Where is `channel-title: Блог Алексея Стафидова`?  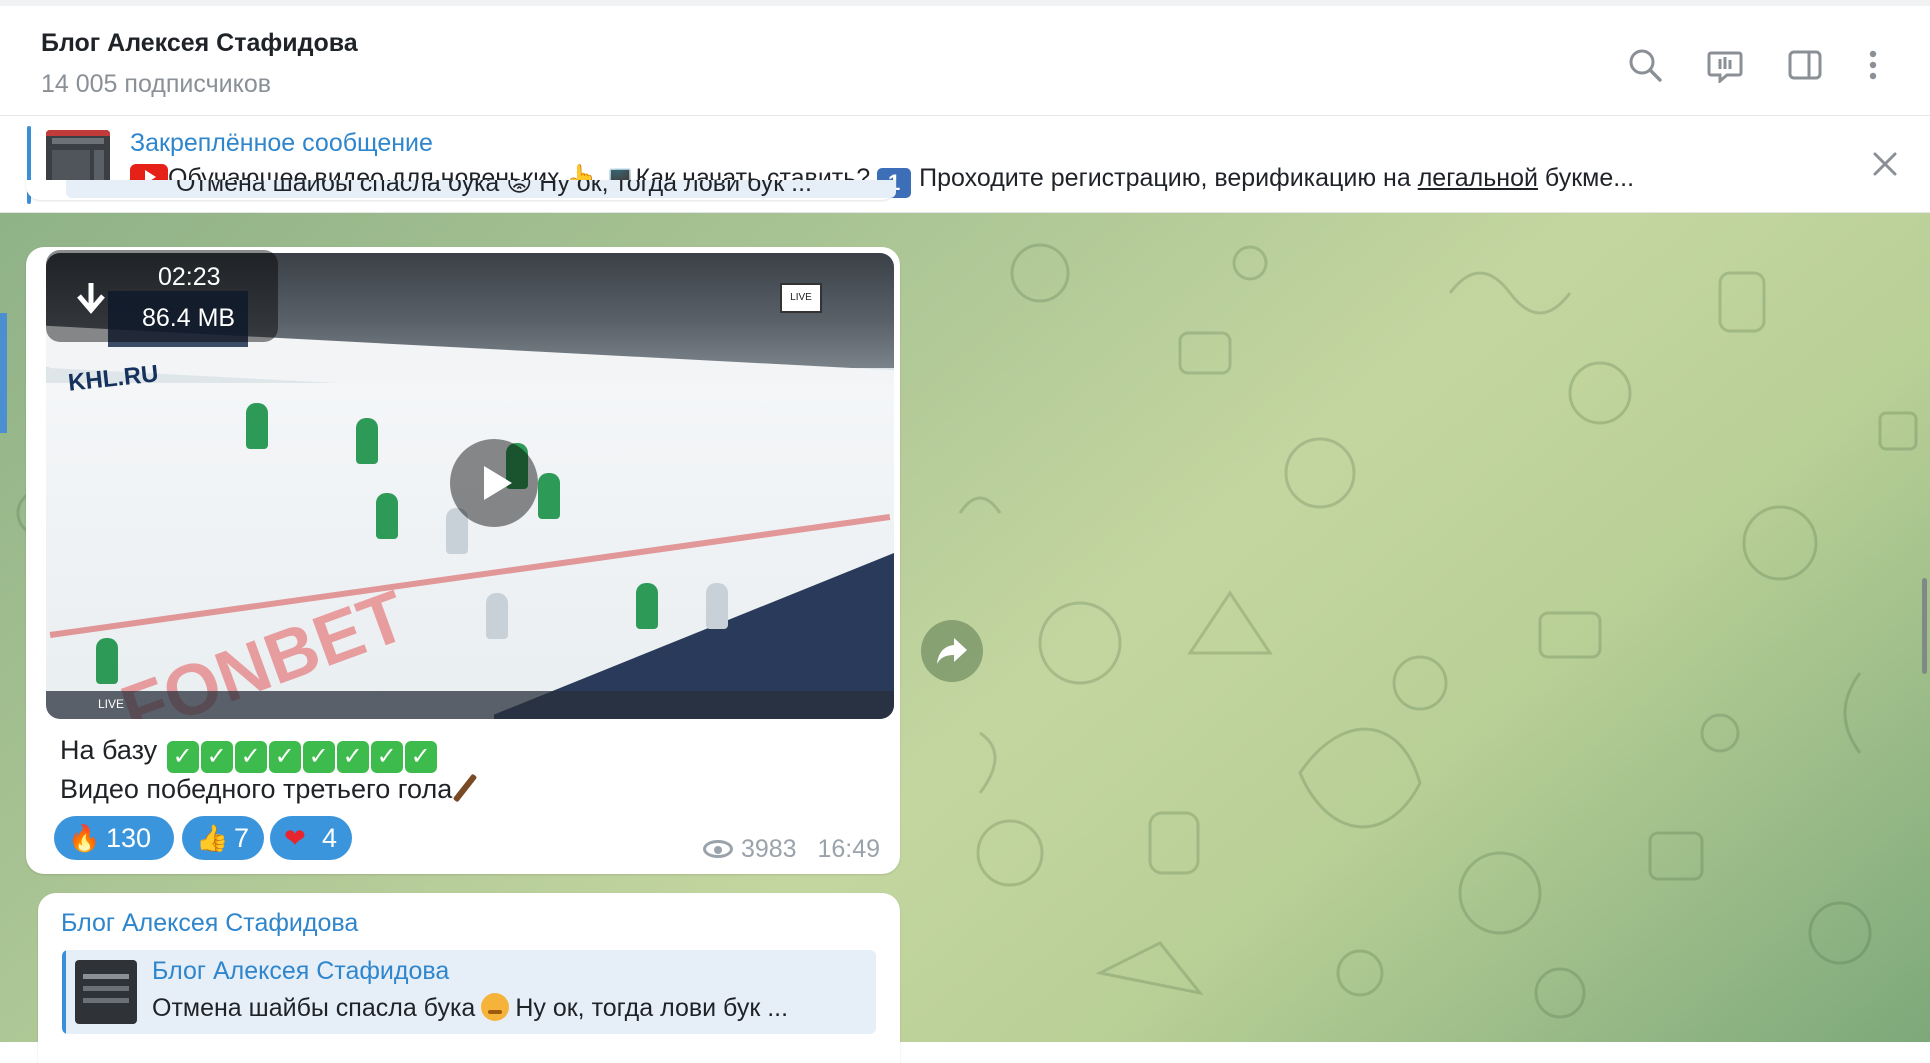 channel-title: Блог Алексея Стафидова is located at coordinates (199, 43).